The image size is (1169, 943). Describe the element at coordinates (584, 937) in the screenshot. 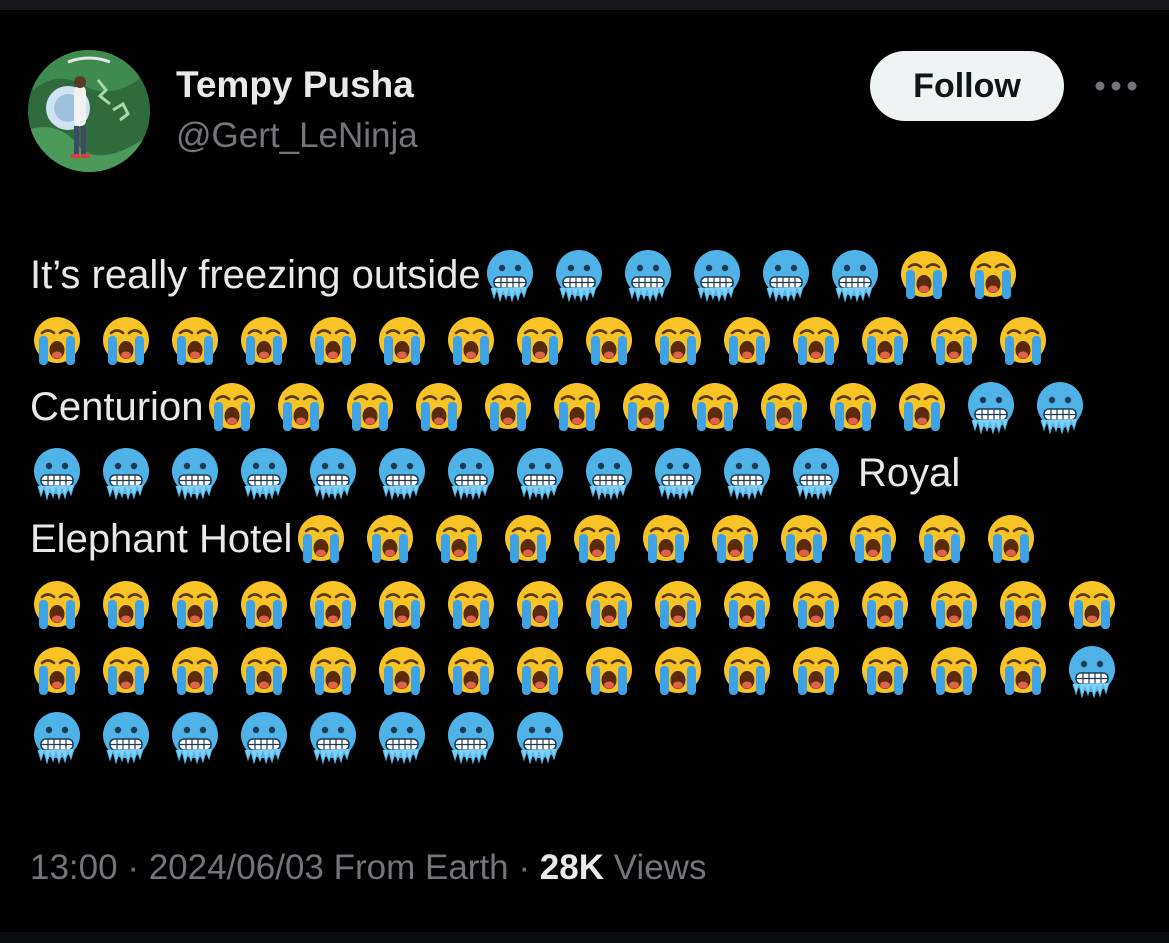

I see `bottom-edge` at that location.